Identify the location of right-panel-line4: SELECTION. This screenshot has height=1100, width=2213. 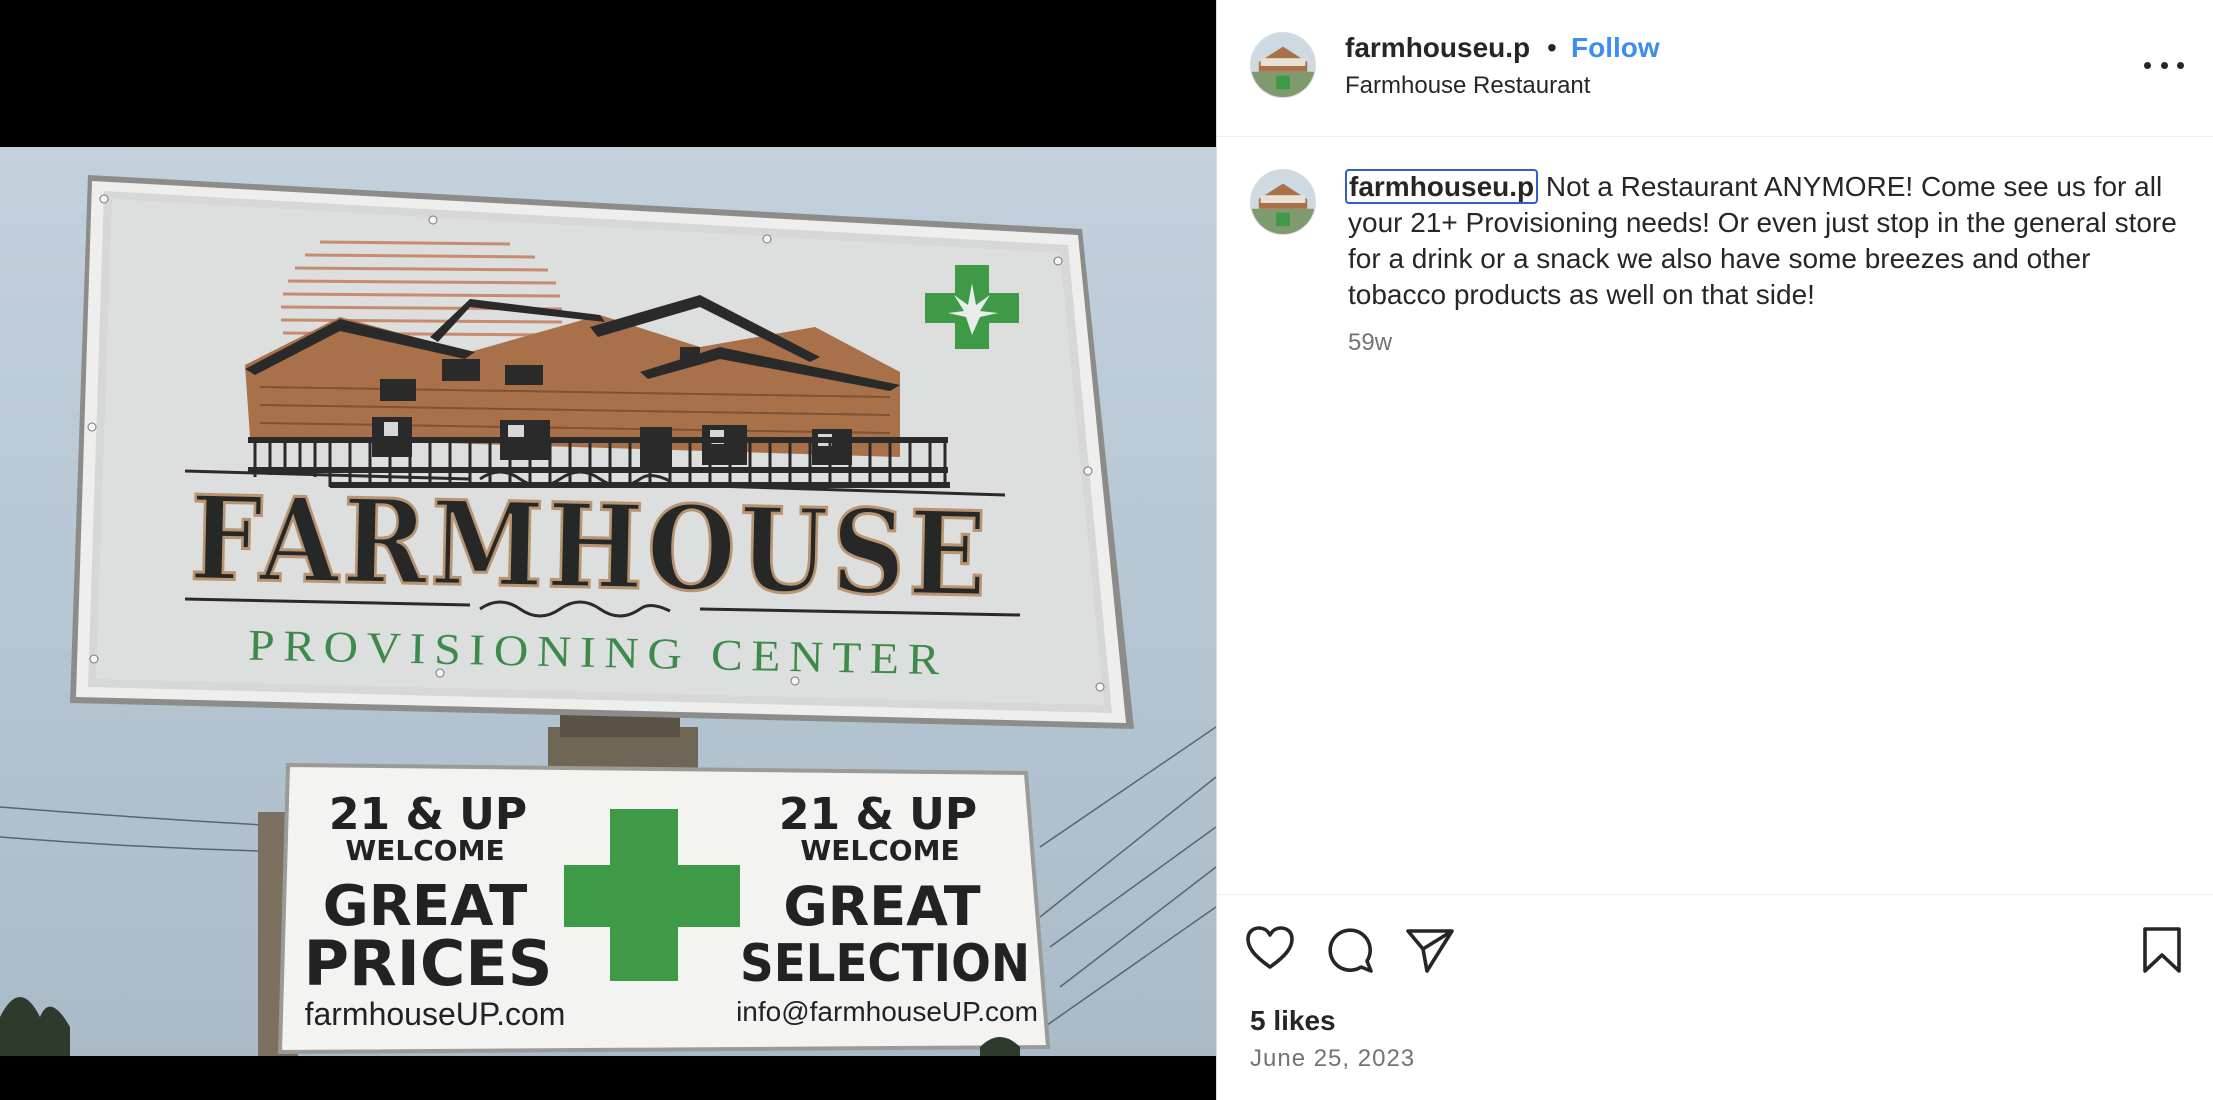
(885, 964).